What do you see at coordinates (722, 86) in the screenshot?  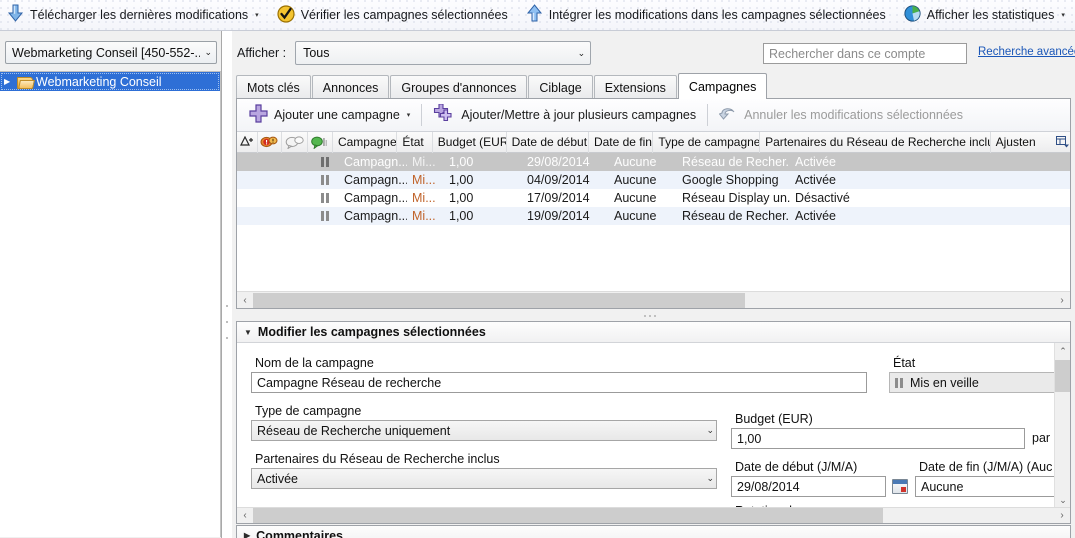 I see `tab-campagnes: Campagnes` at bounding box center [722, 86].